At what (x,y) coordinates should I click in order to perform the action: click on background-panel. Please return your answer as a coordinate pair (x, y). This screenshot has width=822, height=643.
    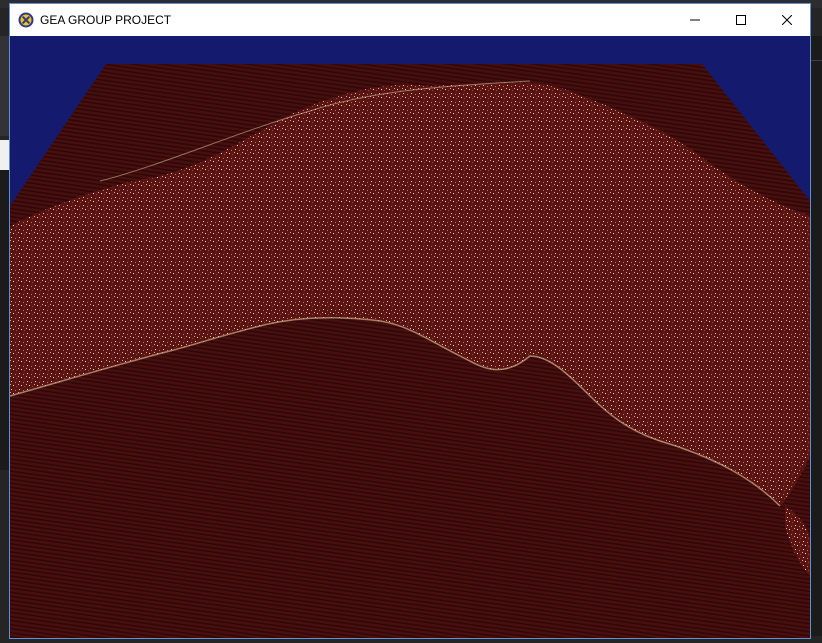
    Looking at the image, I should click on (816, 336).